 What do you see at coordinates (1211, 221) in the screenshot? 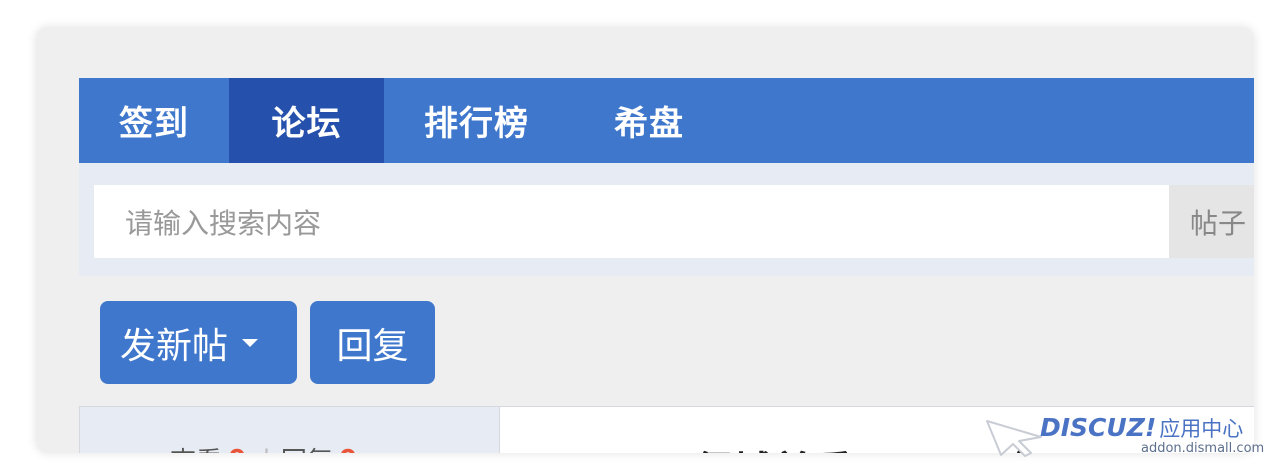
I see `search-type-select: 帖子` at bounding box center [1211, 221].